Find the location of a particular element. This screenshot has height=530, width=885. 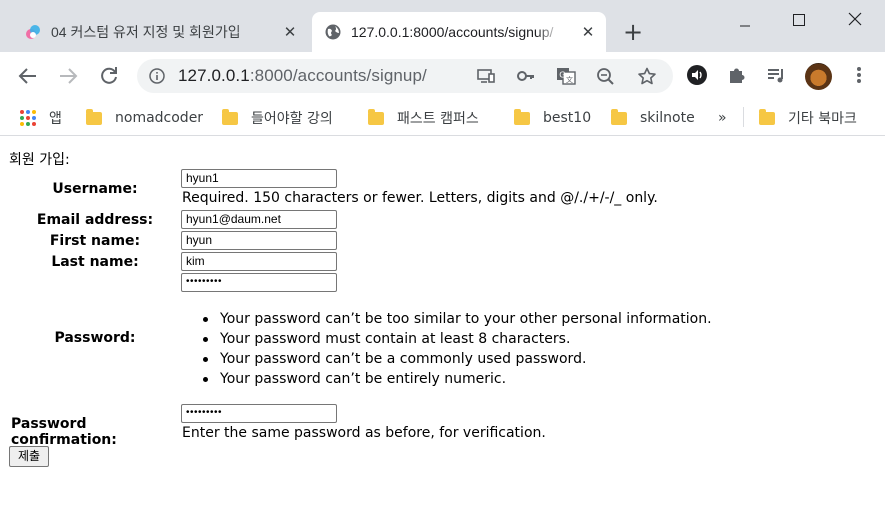

star-icon is located at coordinates (647, 76).